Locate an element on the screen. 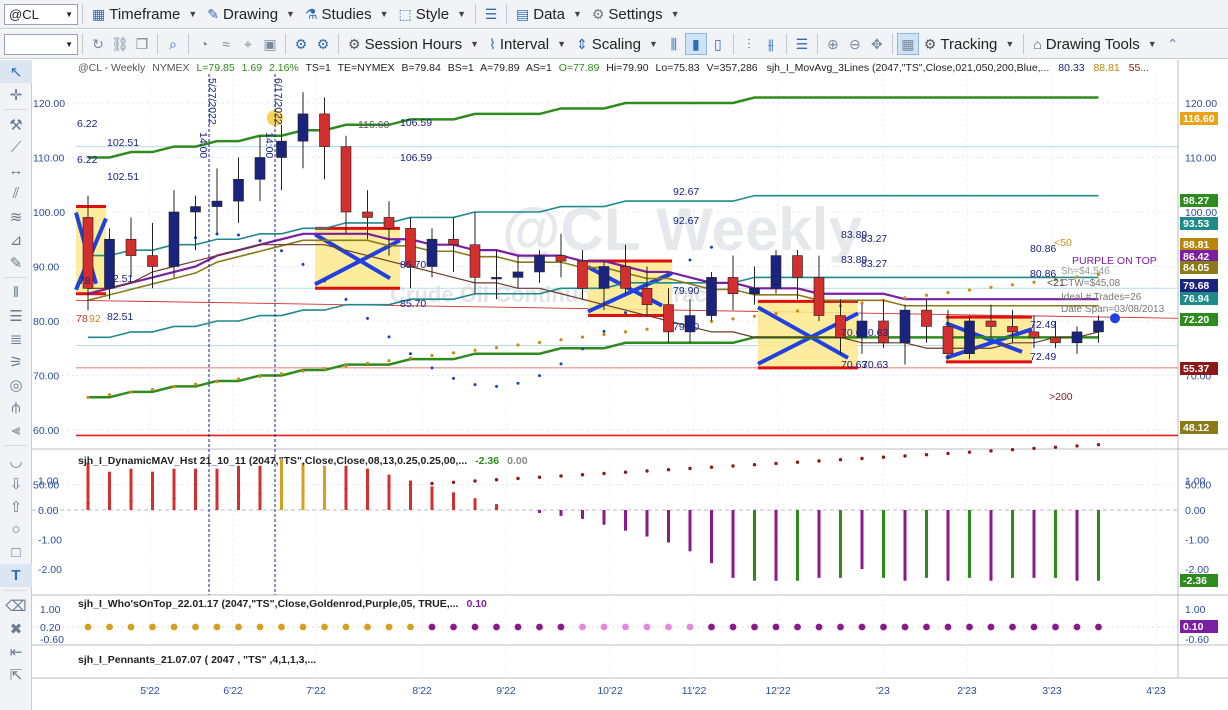 The width and height of the screenshot is (1228, 710). hollow-candle-icon: ▯ is located at coordinates (718, 44).